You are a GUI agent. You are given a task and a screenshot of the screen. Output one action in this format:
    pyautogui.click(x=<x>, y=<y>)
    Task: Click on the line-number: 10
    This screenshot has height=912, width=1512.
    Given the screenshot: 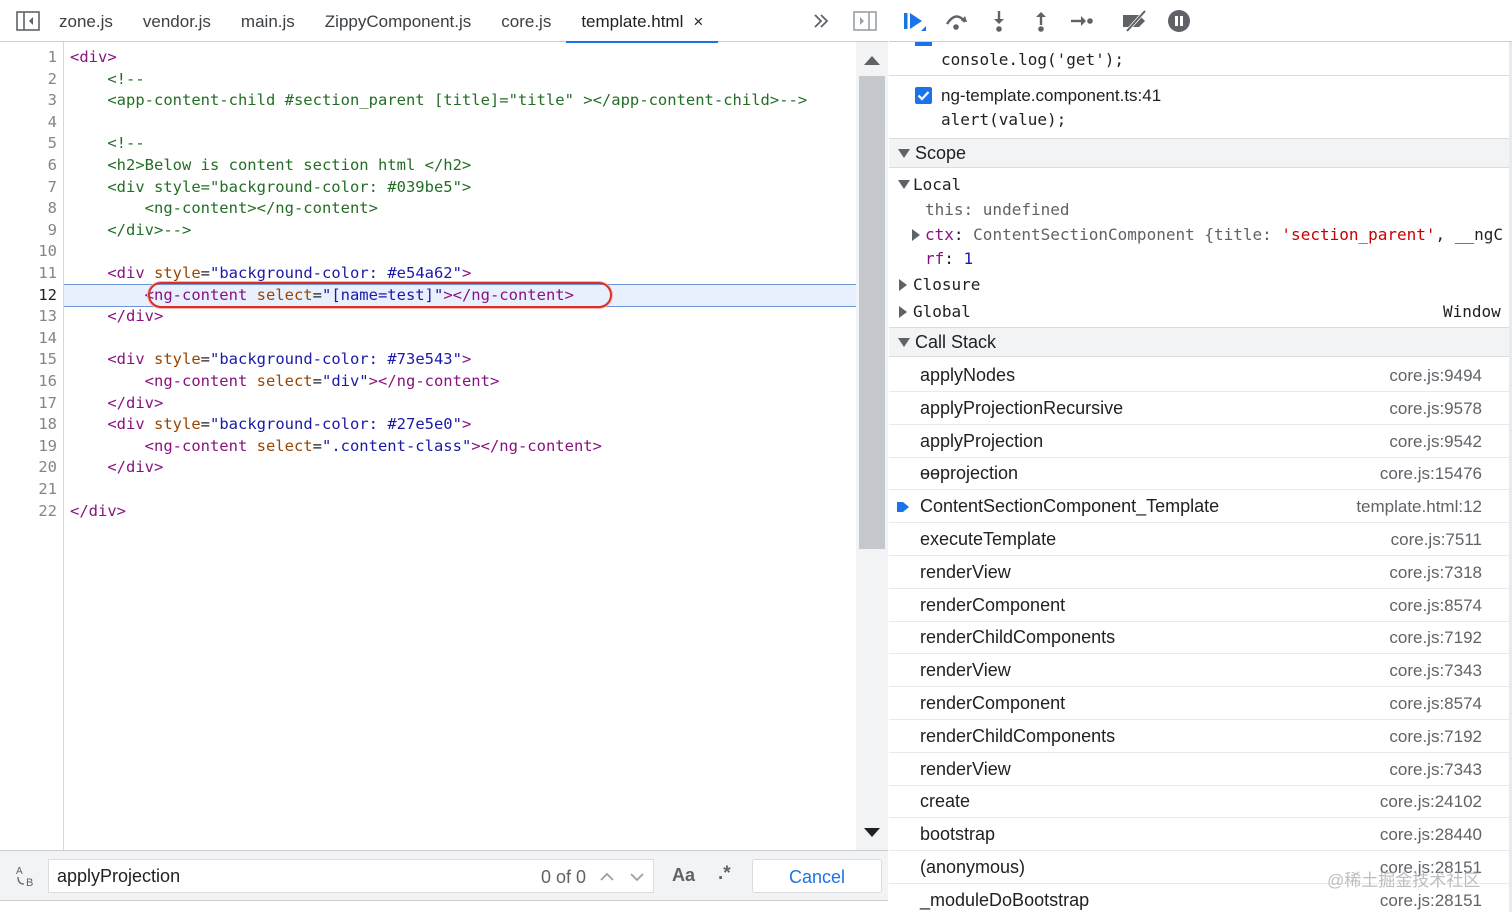 What is the action you would take?
    pyautogui.click(x=32, y=252)
    